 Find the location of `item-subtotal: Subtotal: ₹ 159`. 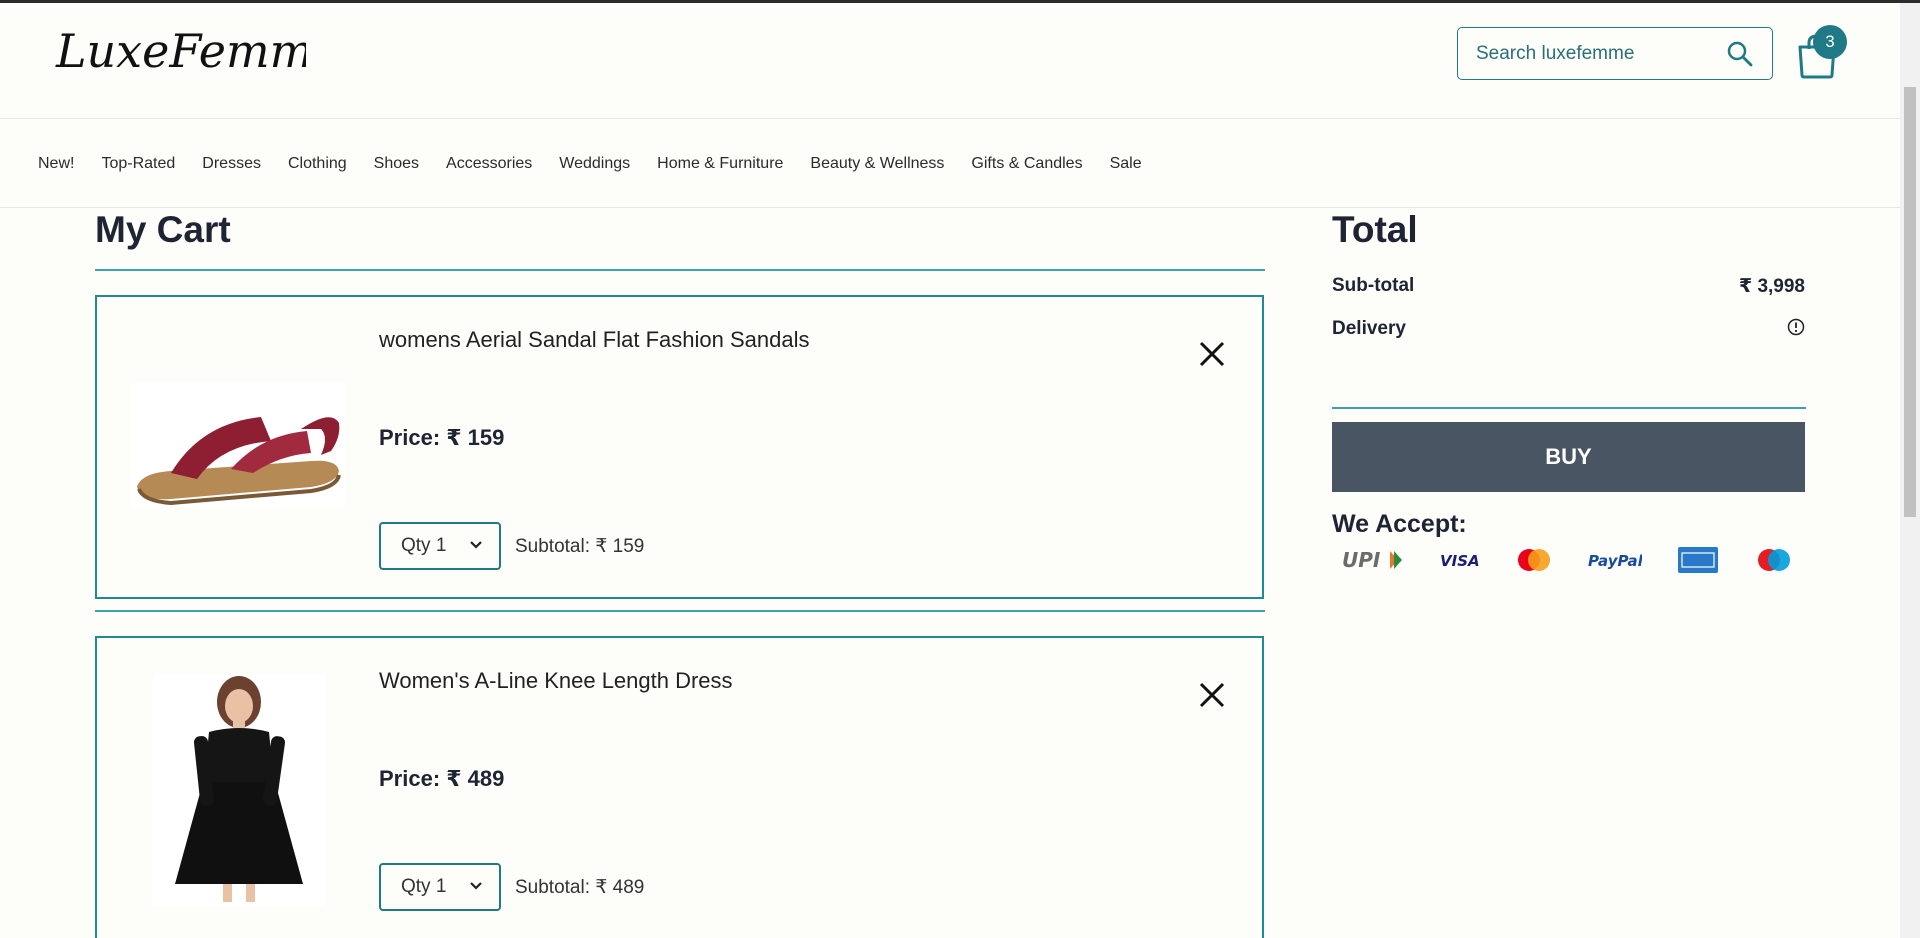

item-subtotal: Subtotal: ₹ 159 is located at coordinates (580, 546).